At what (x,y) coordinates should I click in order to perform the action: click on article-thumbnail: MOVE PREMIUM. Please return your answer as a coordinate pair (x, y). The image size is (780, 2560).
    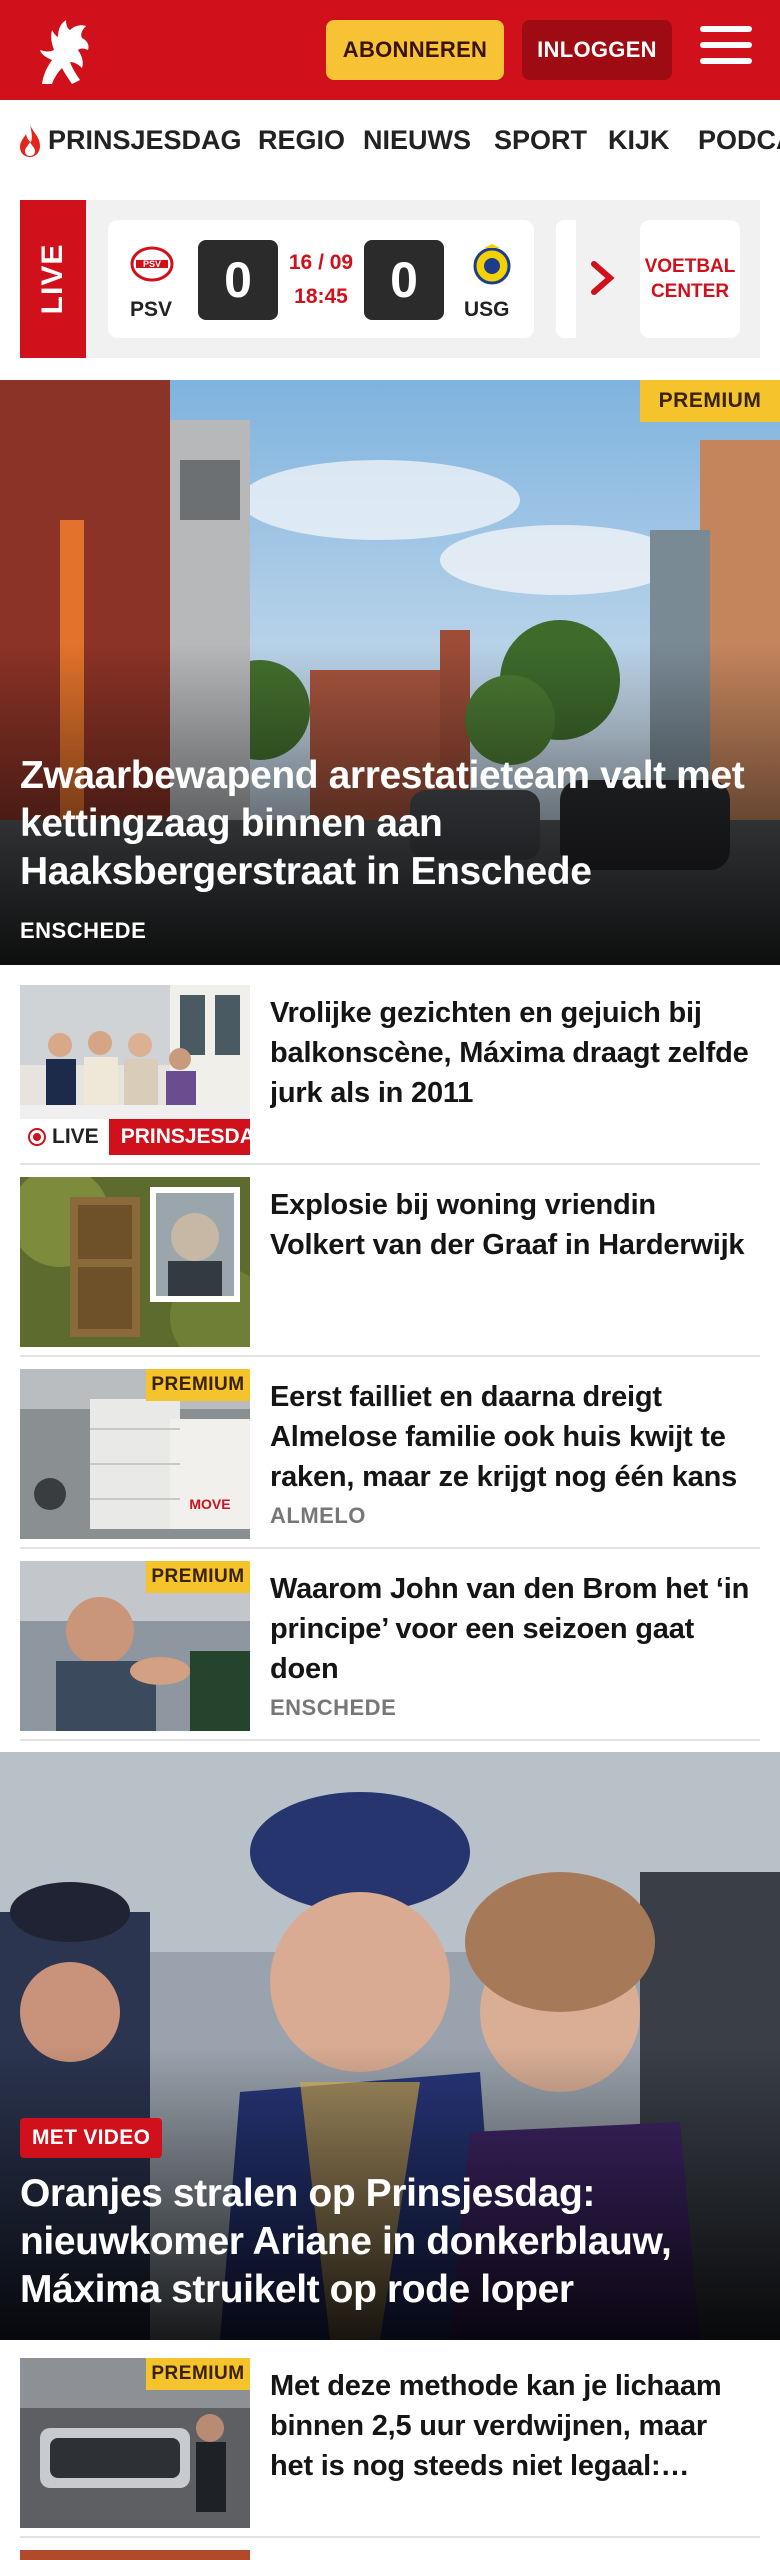
    Looking at the image, I should click on (135, 1454).